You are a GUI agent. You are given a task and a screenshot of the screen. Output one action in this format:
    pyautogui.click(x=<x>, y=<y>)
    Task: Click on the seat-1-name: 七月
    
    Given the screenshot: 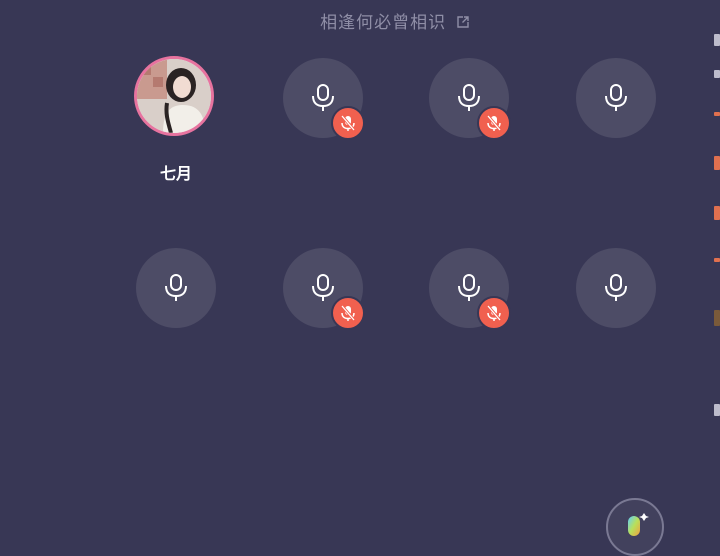 What is the action you would take?
    pyautogui.click(x=175, y=174)
    